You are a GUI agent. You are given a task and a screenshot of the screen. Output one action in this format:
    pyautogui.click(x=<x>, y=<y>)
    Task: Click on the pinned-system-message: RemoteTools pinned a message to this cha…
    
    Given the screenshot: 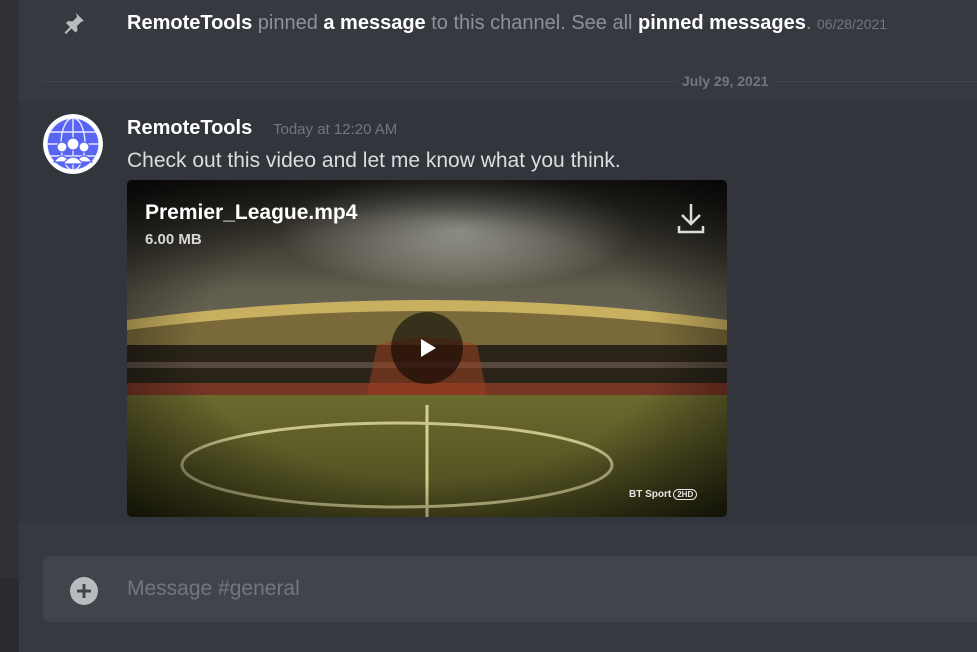 What is the action you would take?
    pyautogui.click(x=498, y=23)
    